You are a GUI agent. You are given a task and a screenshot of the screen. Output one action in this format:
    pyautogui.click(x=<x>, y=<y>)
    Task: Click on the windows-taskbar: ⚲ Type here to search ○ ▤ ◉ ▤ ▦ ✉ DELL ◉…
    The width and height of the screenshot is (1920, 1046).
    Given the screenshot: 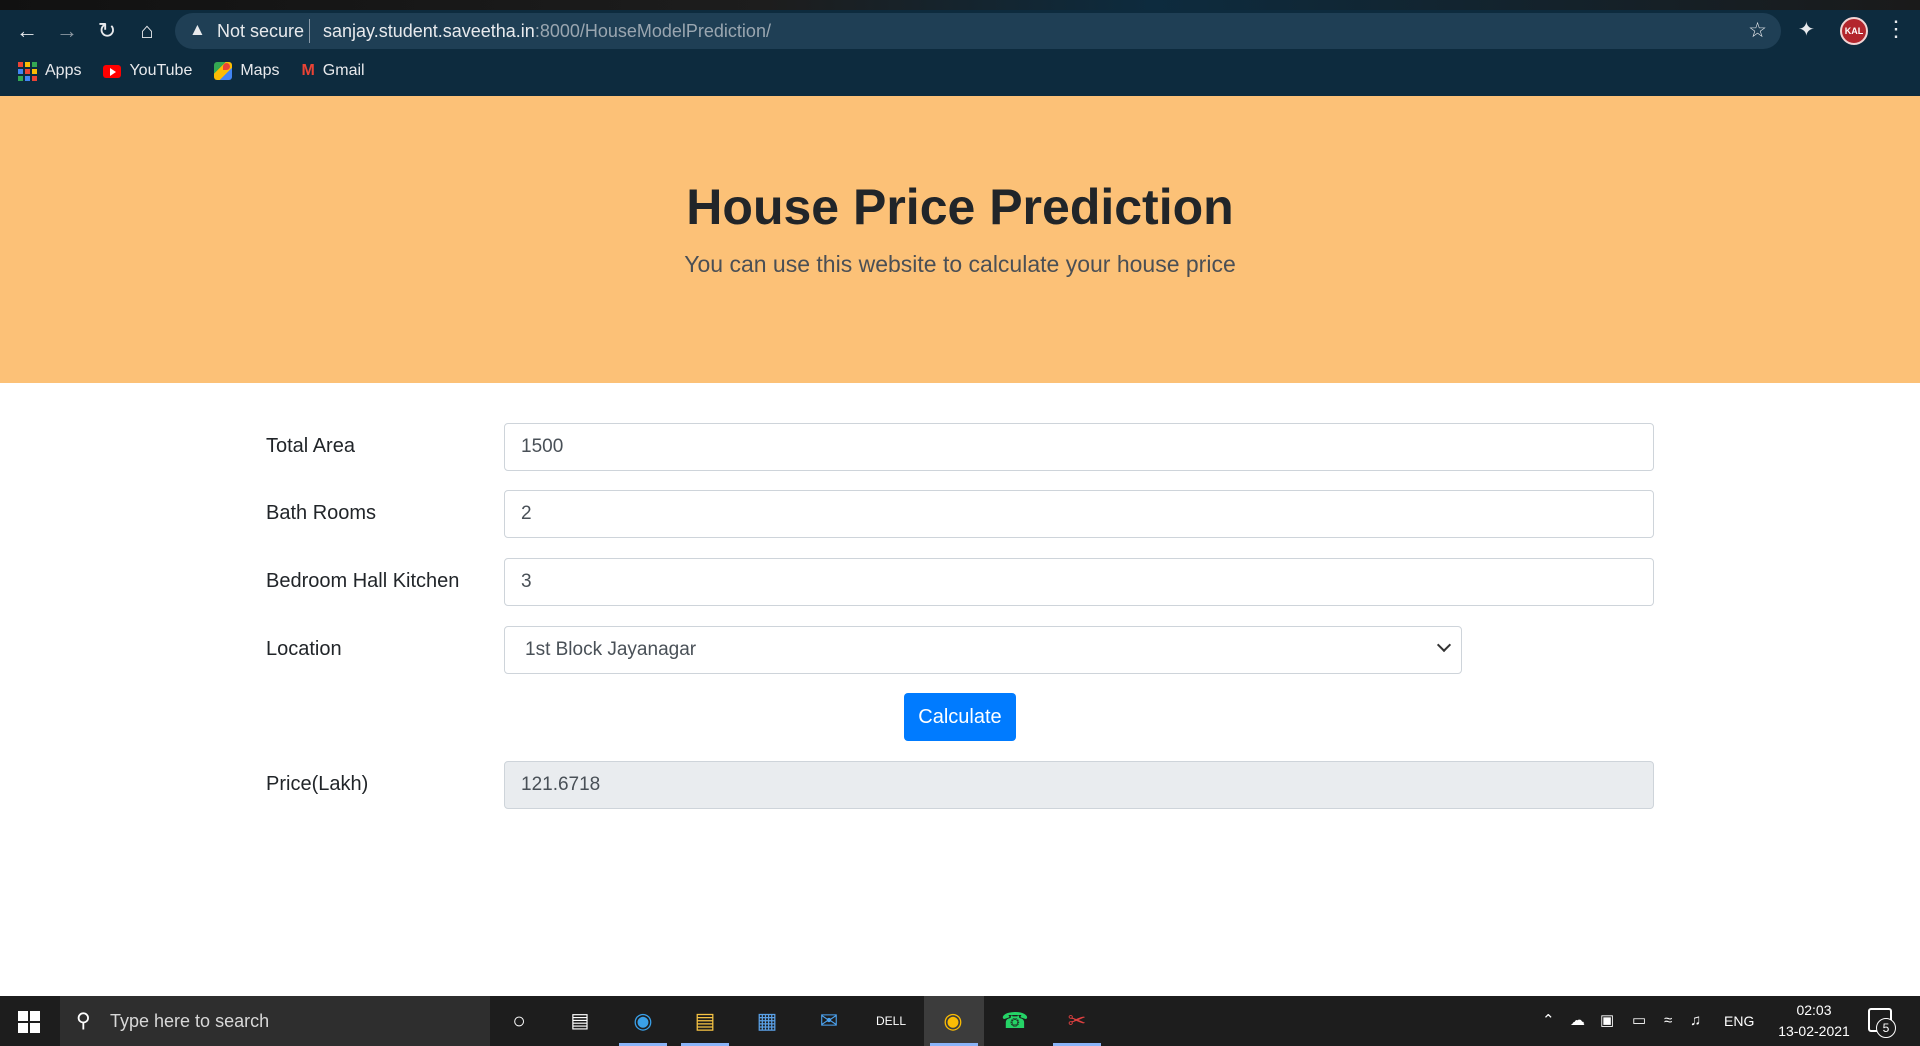 What is the action you would take?
    pyautogui.click(x=960, y=1021)
    